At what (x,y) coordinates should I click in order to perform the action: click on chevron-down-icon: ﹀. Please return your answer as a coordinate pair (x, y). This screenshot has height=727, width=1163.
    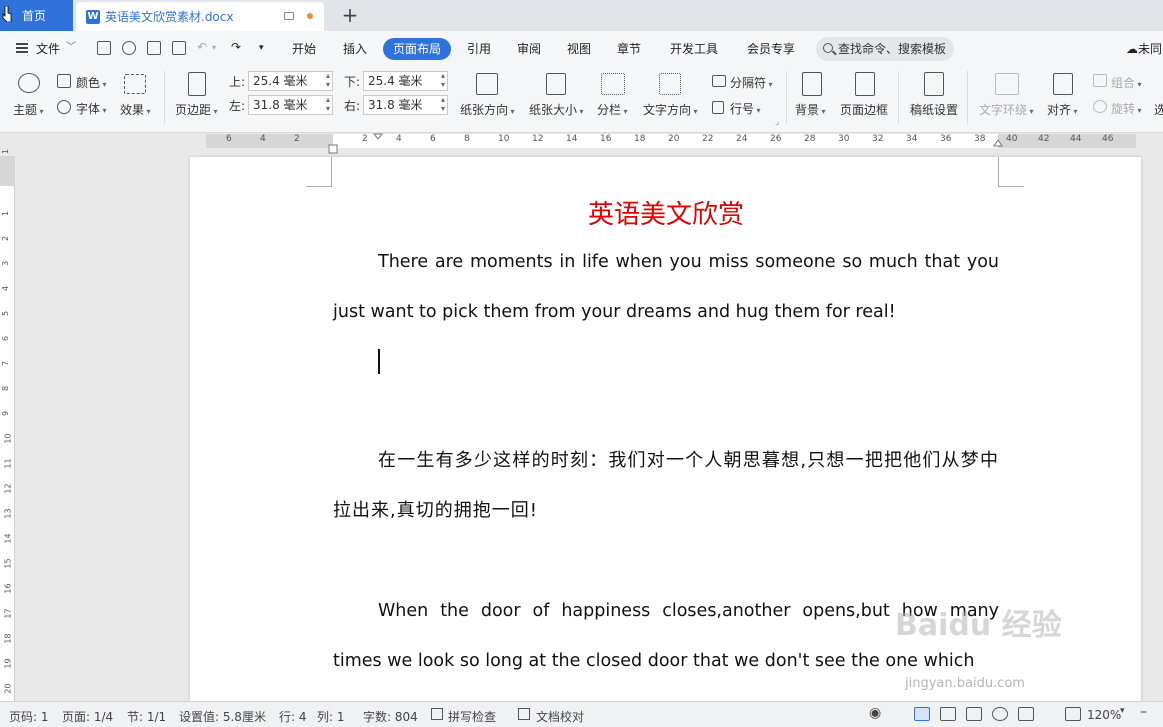
    Looking at the image, I should click on (71, 45).